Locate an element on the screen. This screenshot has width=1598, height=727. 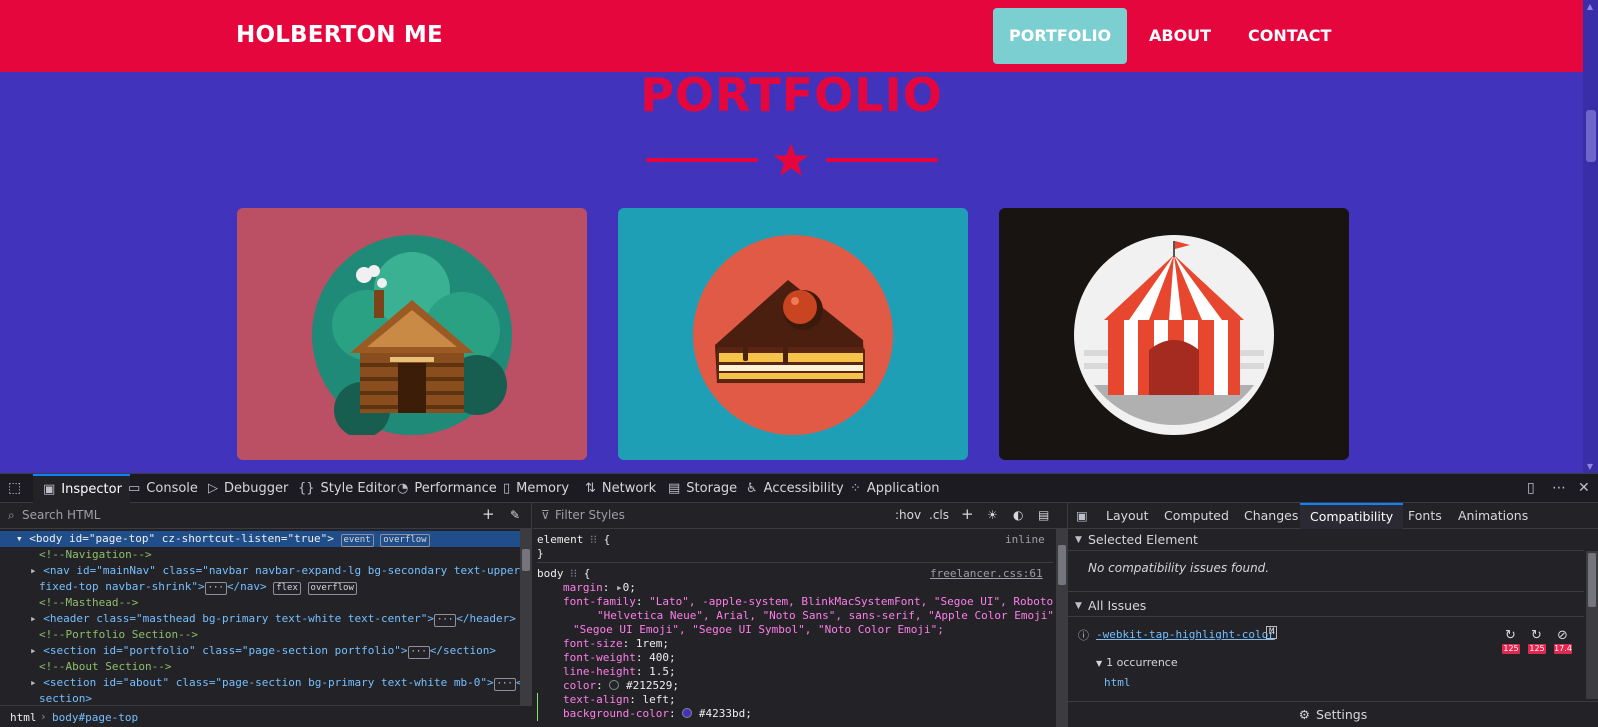
print-media-icon: ▤ is located at coordinates (1043, 515).